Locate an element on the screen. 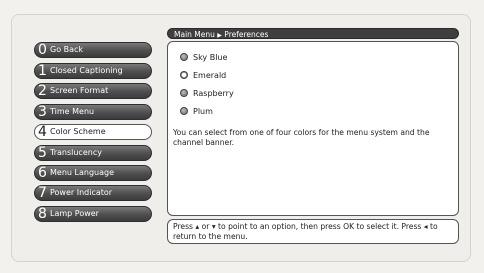 This screenshot has width=484, height=273. menu-label: Screen Format is located at coordinates (79, 90).